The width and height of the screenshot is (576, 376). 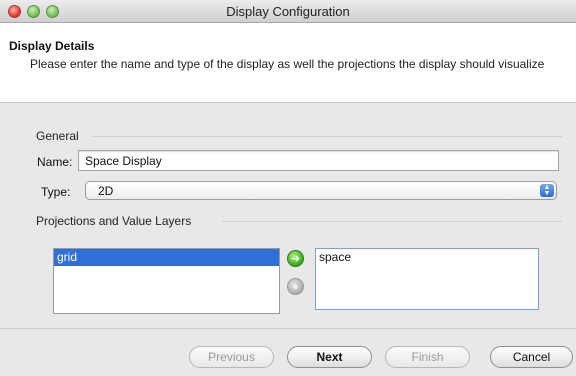 I want to click on type-label: Type:, so click(x=56, y=192).